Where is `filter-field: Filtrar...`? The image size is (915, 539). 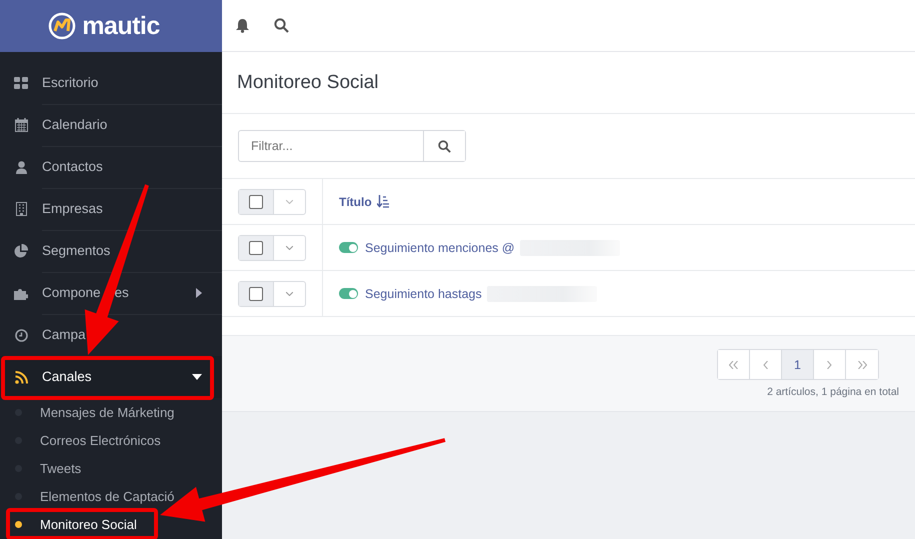
filter-field: Filtrar... is located at coordinates (352, 146).